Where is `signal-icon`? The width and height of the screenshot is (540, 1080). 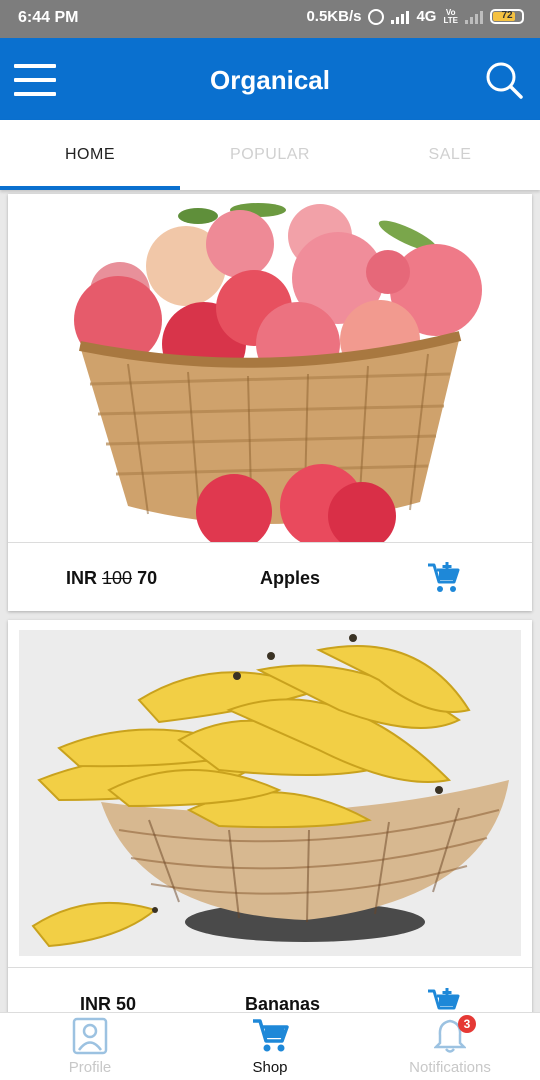
signal-icon is located at coordinates (400, 17).